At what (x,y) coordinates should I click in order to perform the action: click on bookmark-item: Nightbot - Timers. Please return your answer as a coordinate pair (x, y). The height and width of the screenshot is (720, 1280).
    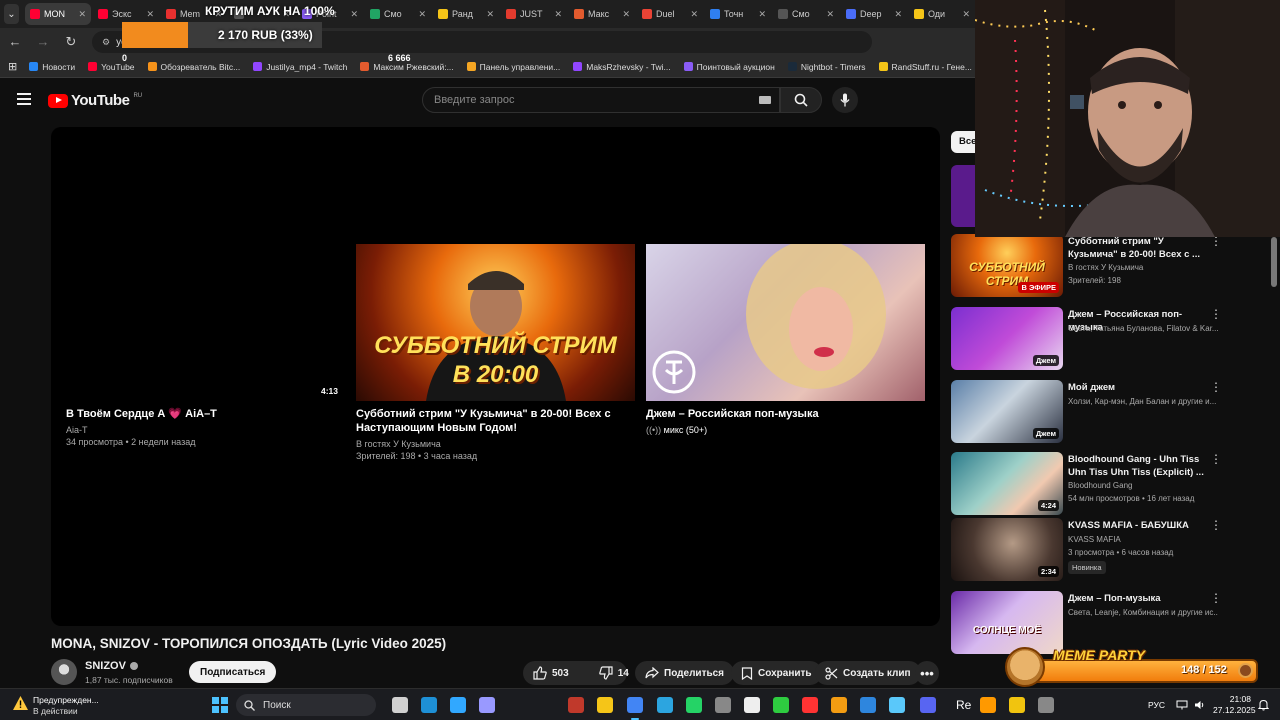
    Looking at the image, I should click on (826, 67).